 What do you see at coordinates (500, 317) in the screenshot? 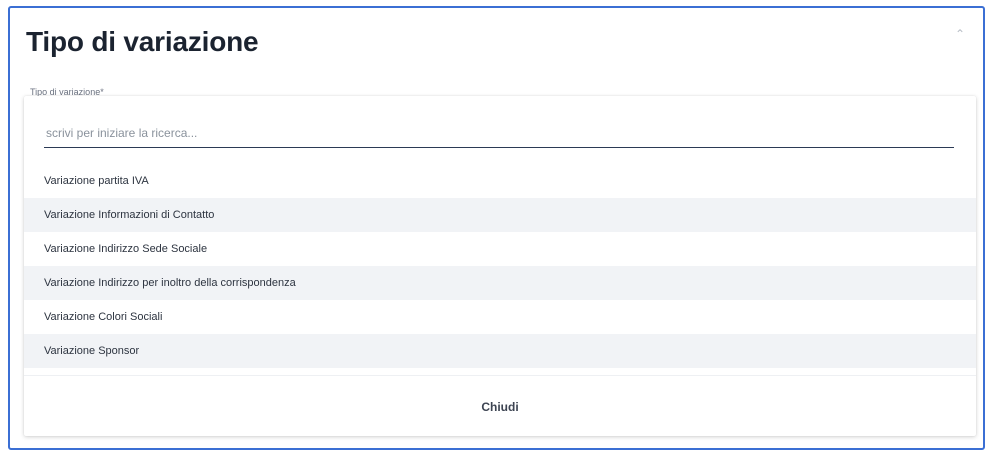
I see `option-item: Variazione Colori Sociali` at bounding box center [500, 317].